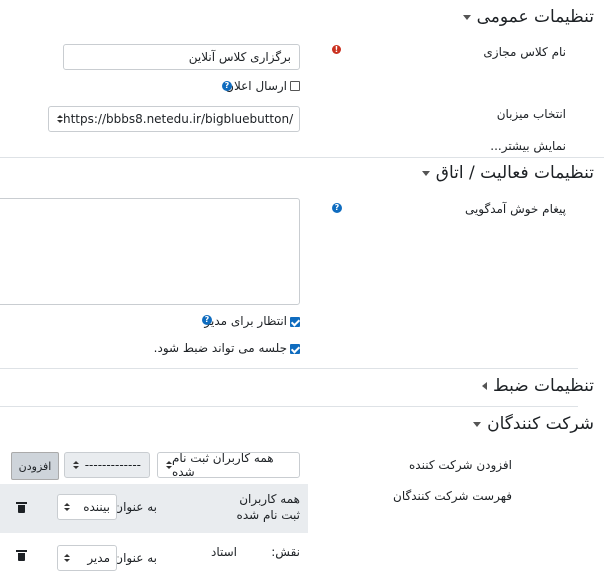  Describe the element at coordinates (178, 119) in the screenshot. I see `host-select-value: https://bbbs8.netedu.ir/bigbluebutton/` at that location.